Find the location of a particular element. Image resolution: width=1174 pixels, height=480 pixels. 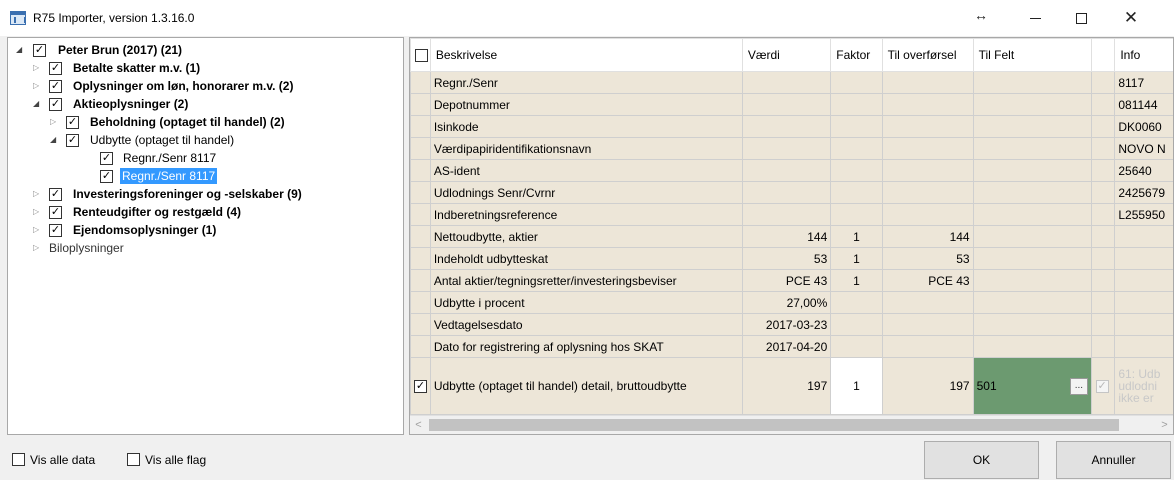

row-checkbox: ✓ is located at coordinates (420, 387).